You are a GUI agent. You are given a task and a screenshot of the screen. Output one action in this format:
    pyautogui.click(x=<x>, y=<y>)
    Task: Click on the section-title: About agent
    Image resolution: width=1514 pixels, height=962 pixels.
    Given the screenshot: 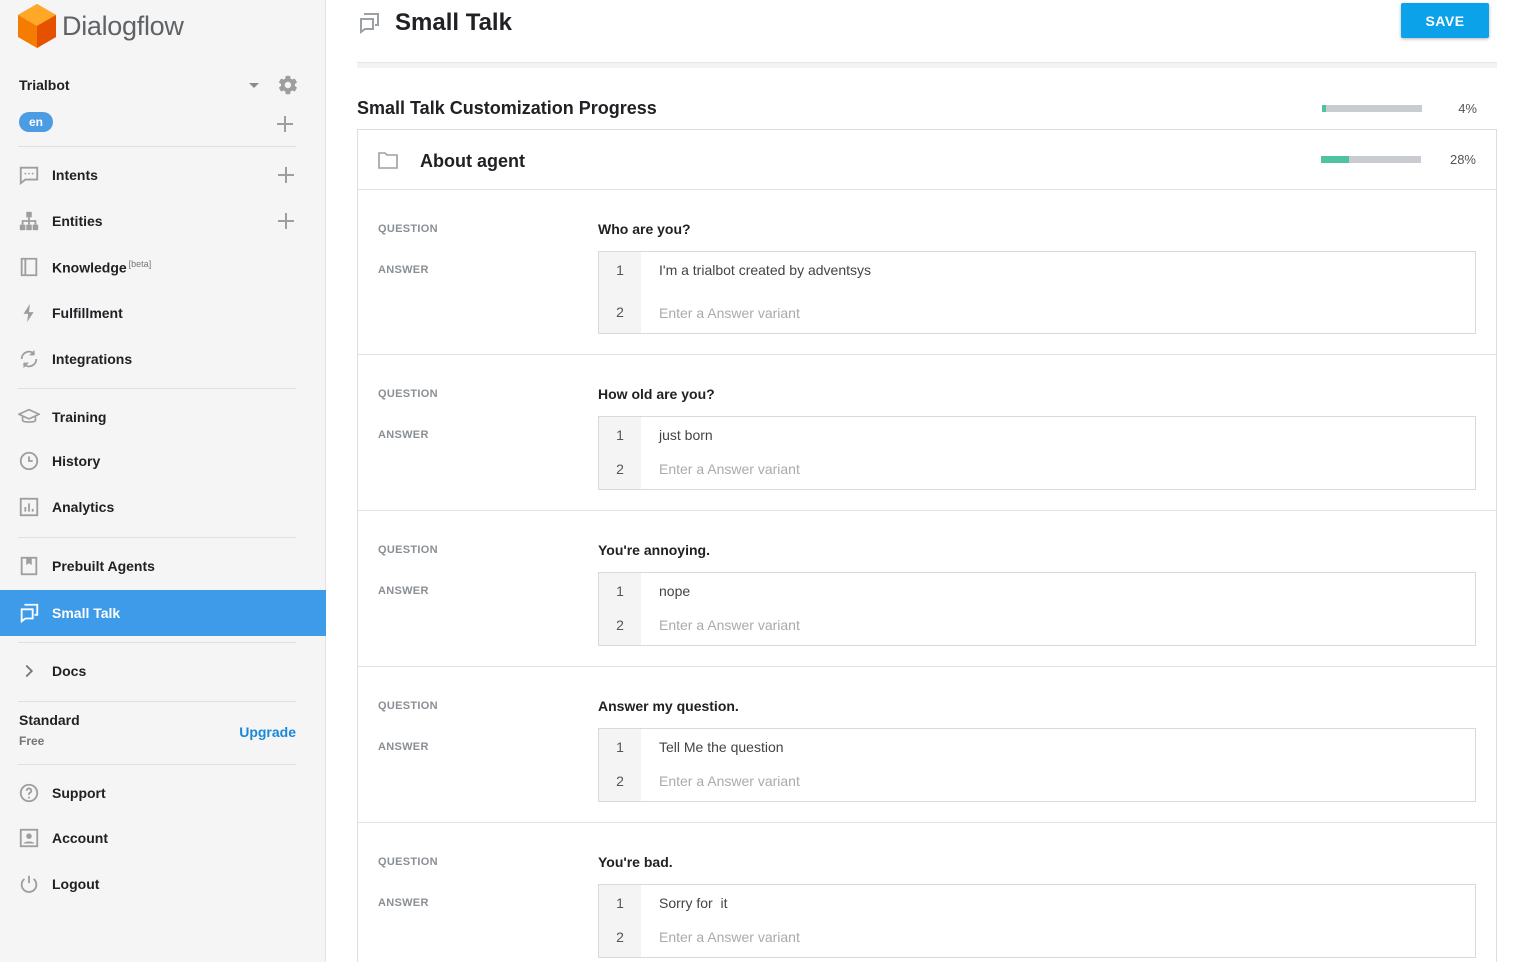 What is the action you would take?
    pyautogui.click(x=472, y=161)
    